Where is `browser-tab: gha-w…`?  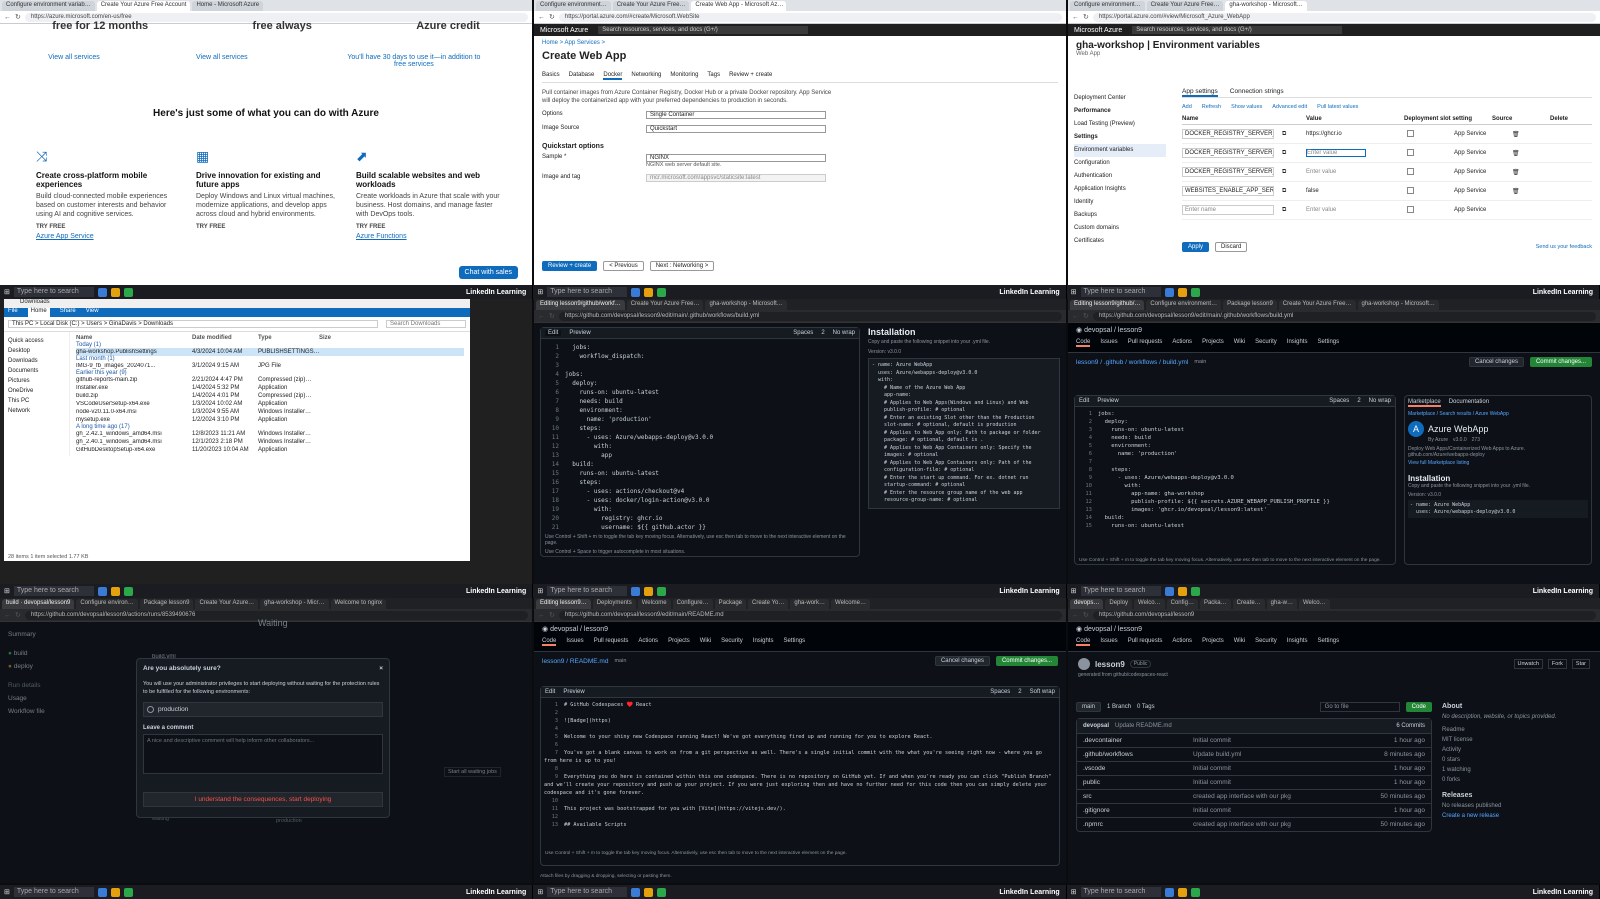
browser-tab: gha-w… is located at coordinates (1281, 604).